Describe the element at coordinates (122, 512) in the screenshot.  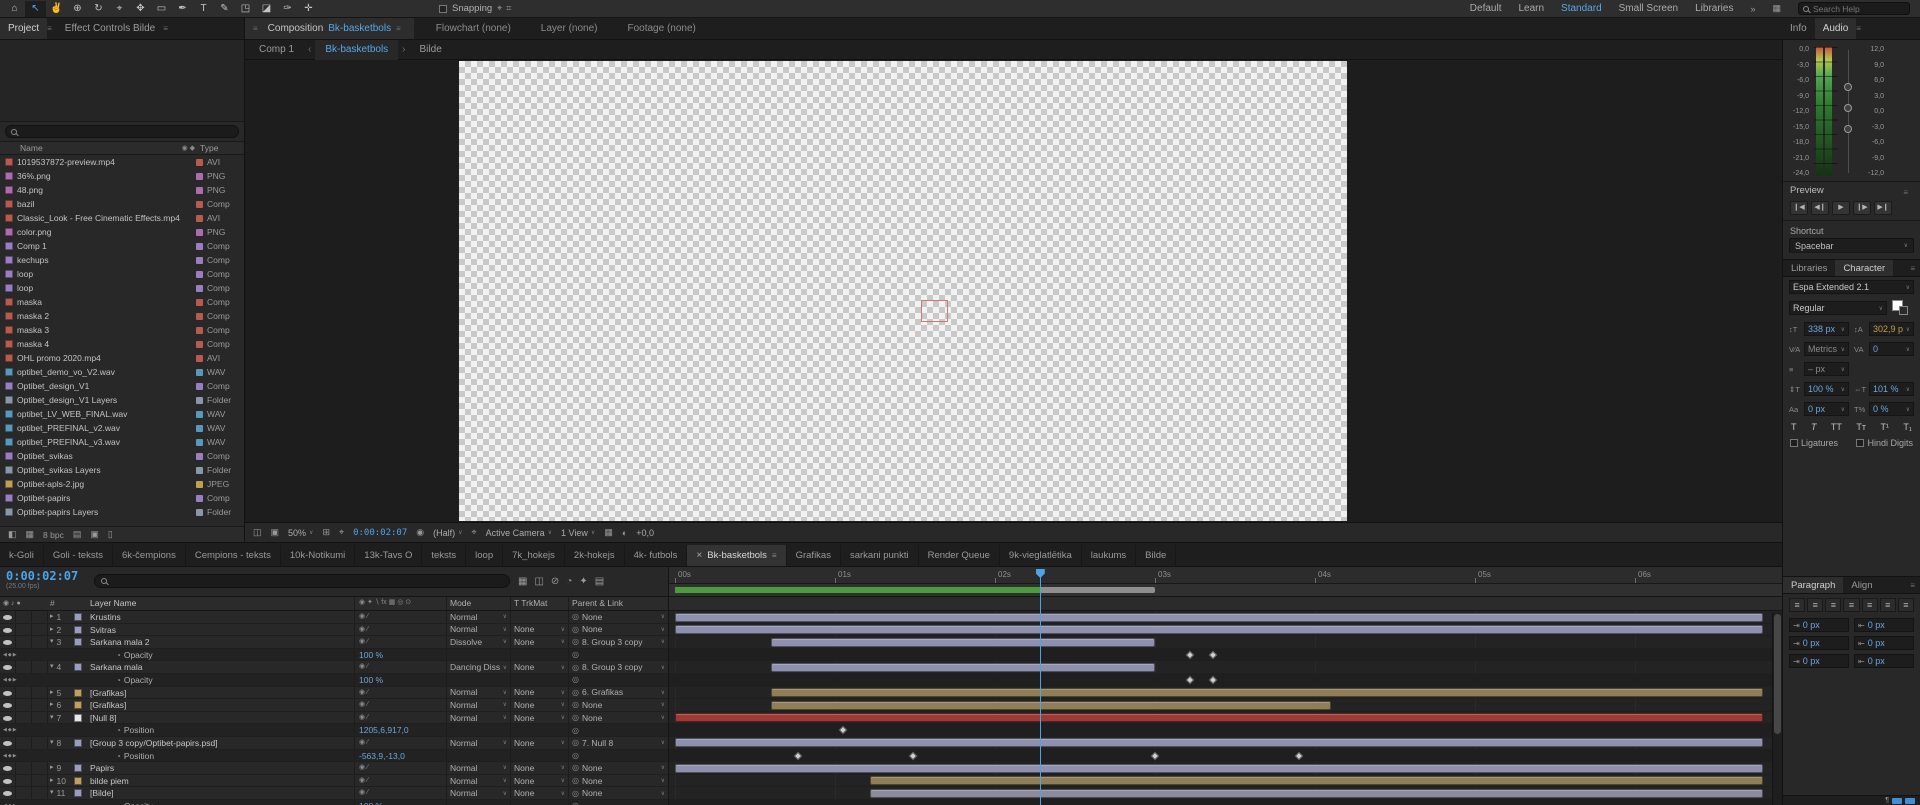
I see `project-item: Optibet-papirs Layers Folder` at that location.